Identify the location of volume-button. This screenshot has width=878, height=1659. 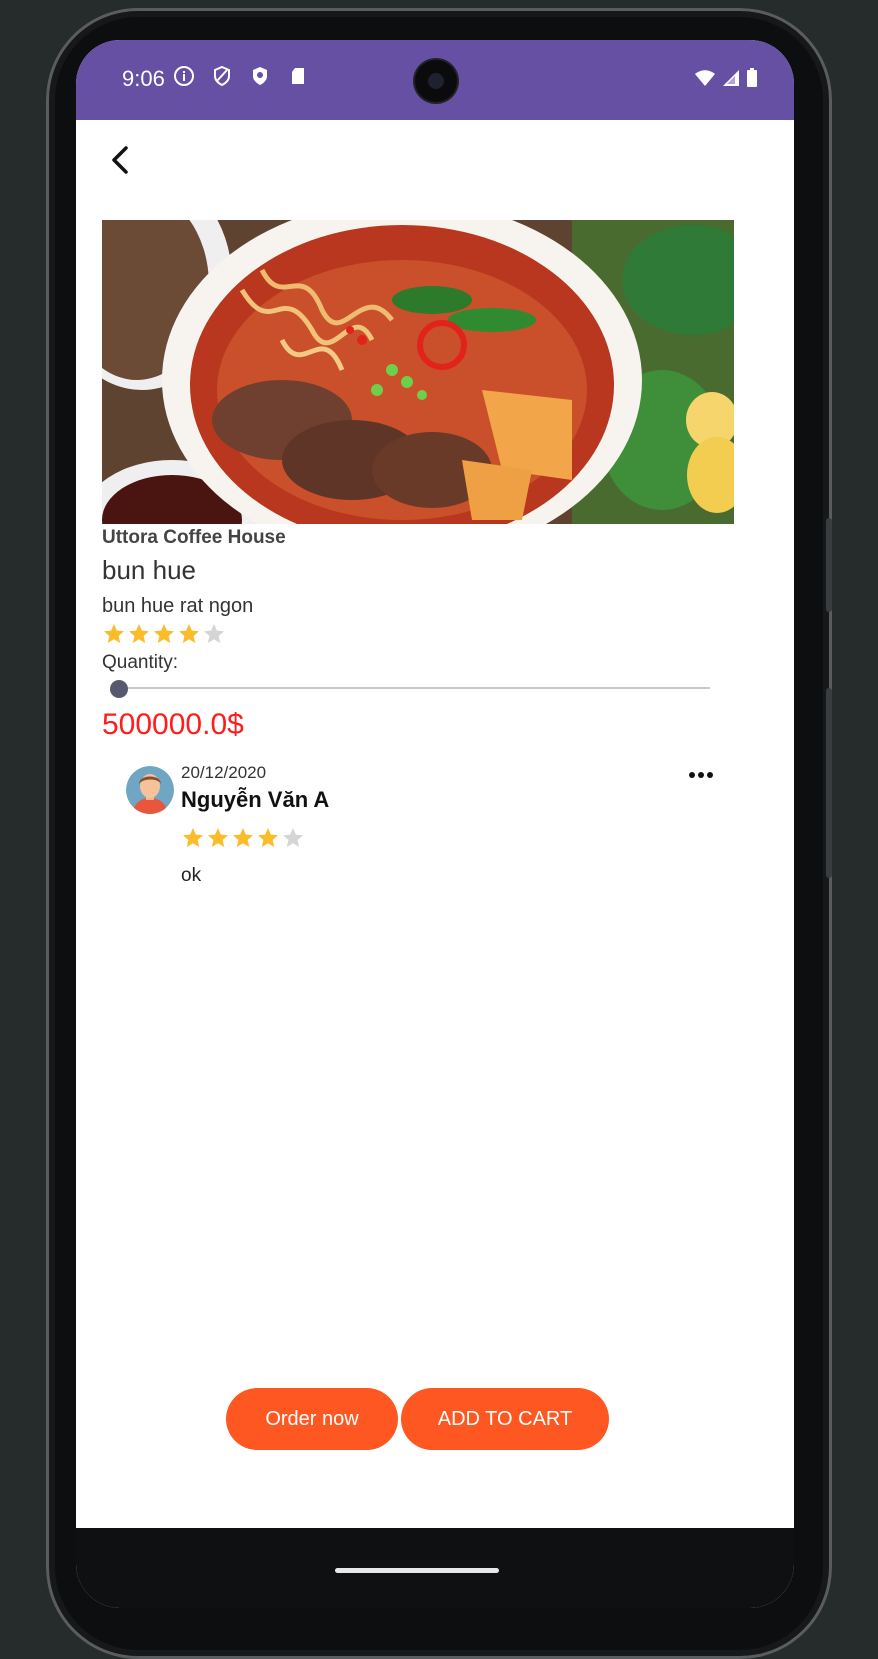
(829, 783).